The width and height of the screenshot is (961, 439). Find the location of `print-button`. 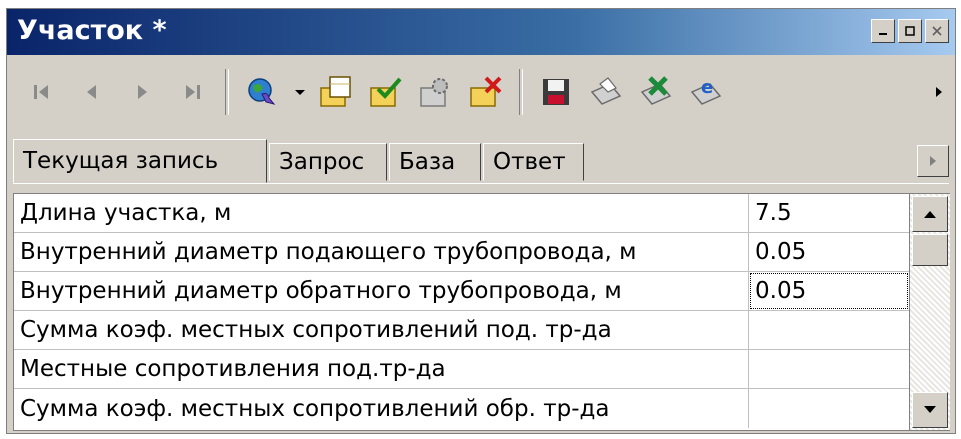

print-button is located at coordinates (606, 92).